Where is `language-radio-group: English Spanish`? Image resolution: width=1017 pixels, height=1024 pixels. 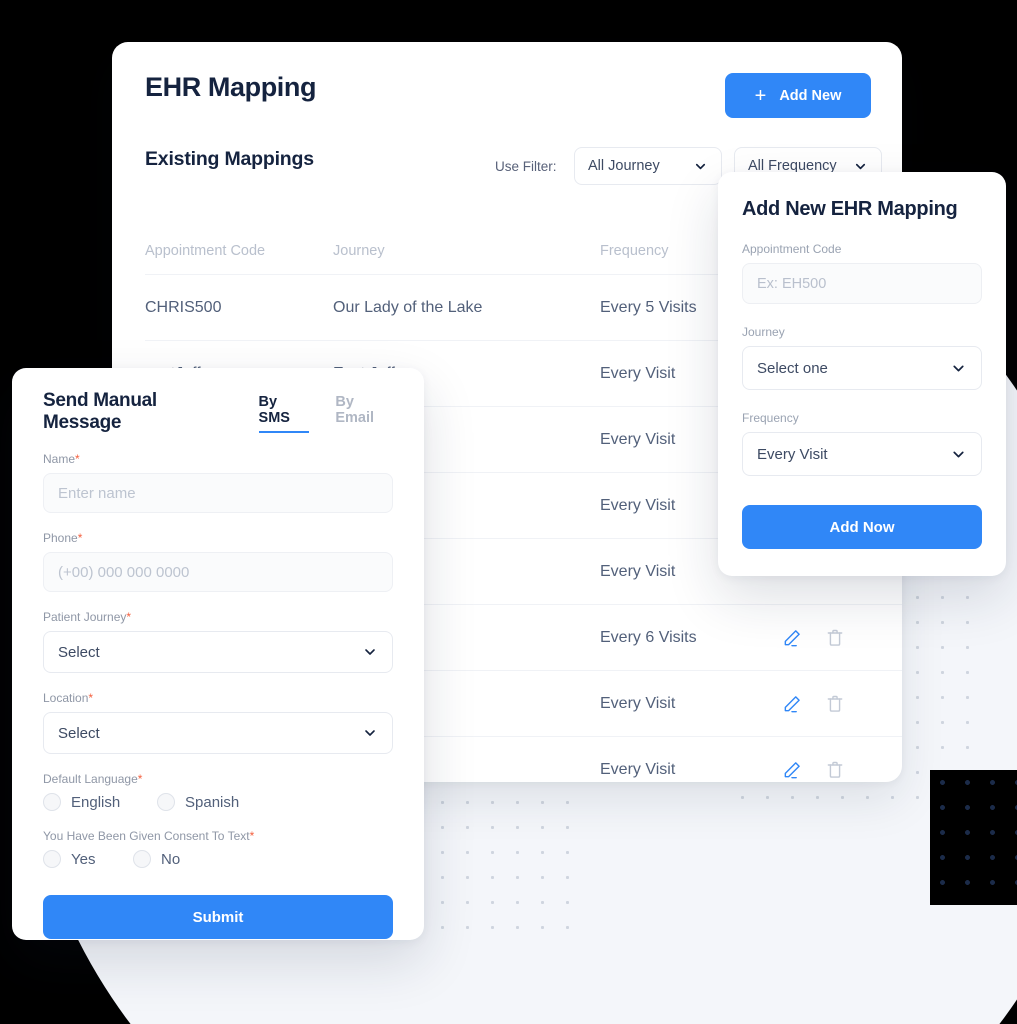
language-radio-group: English Spanish is located at coordinates (218, 802).